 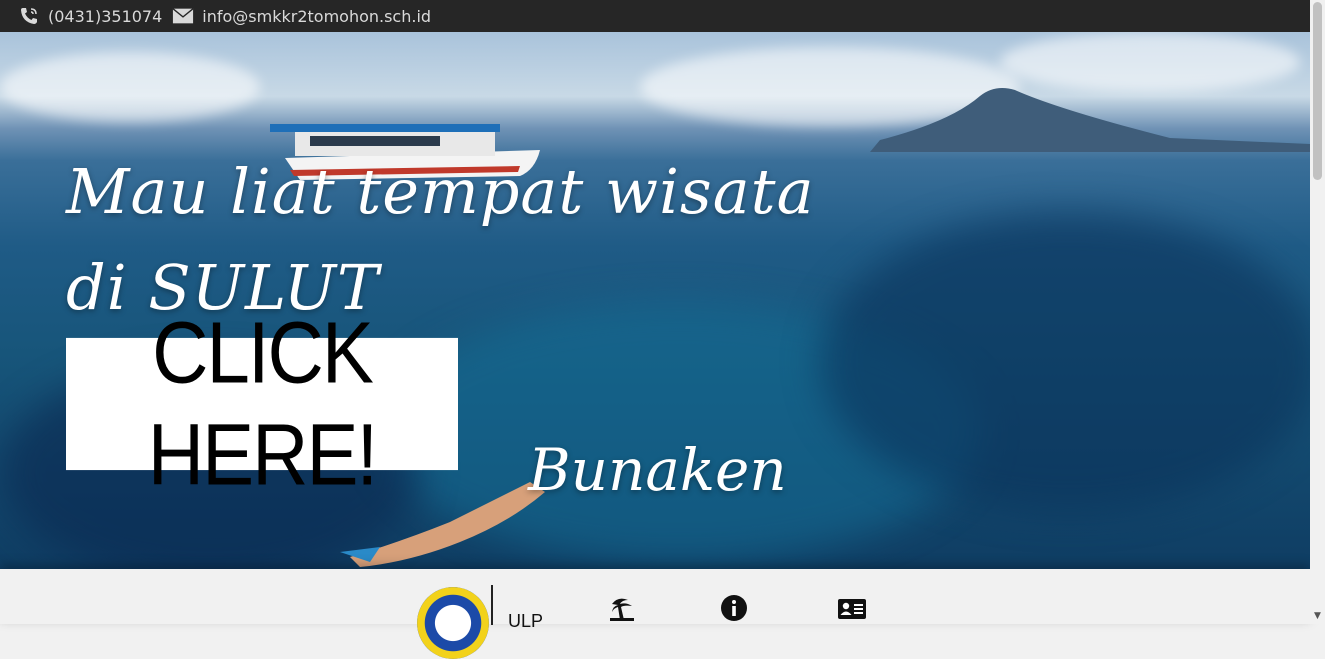 I want to click on main-navigation: ULP, so click(x=655, y=614).